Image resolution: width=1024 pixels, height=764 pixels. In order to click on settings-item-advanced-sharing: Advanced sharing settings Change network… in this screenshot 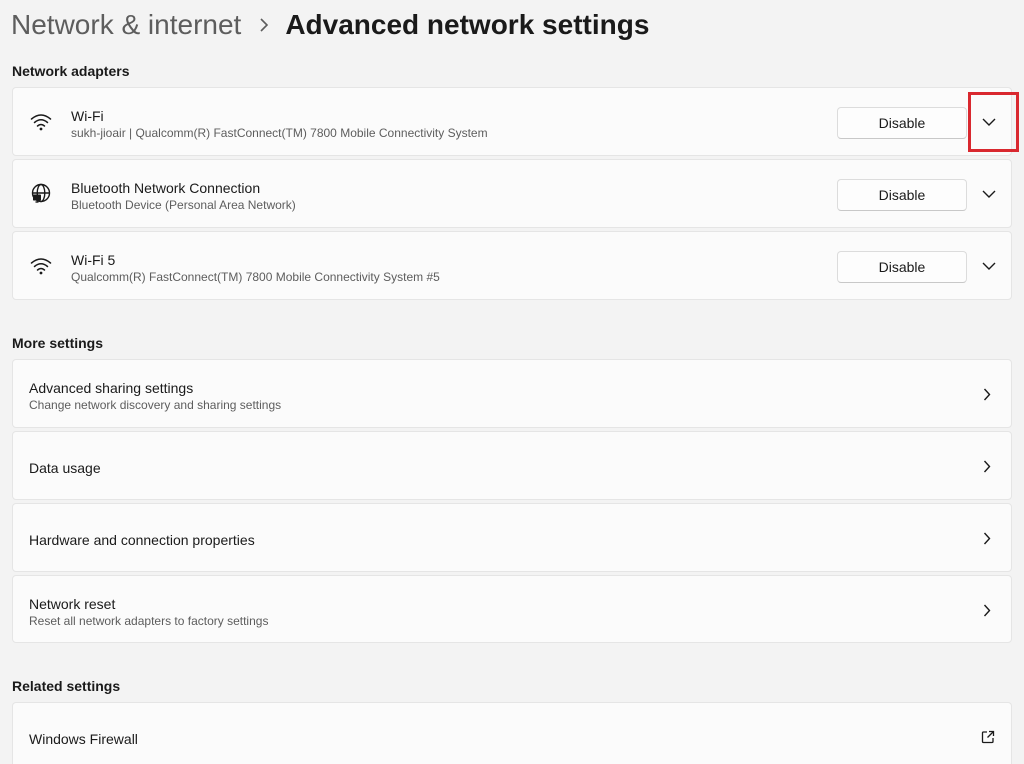, I will do `click(512, 393)`.